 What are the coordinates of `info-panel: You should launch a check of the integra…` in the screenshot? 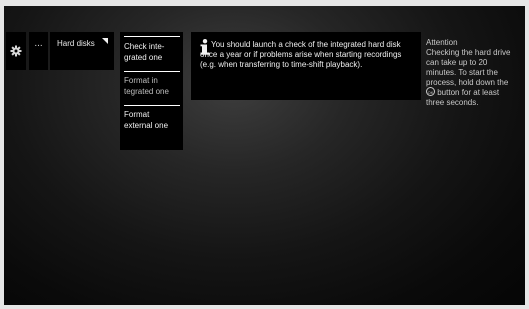 It's located at (306, 66).